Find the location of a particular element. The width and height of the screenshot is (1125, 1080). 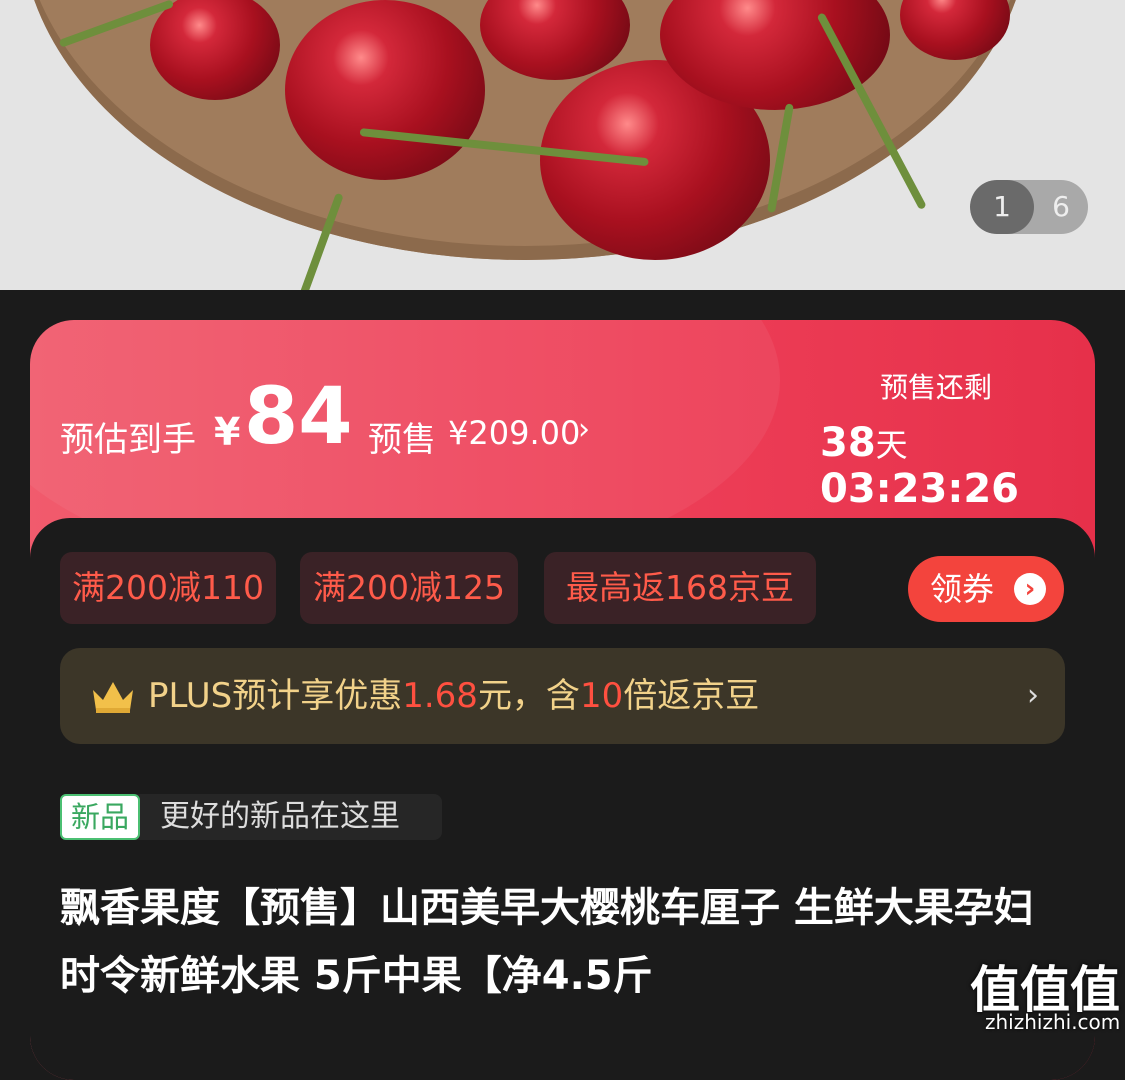

new-badge: 新品 is located at coordinates (100, 817).